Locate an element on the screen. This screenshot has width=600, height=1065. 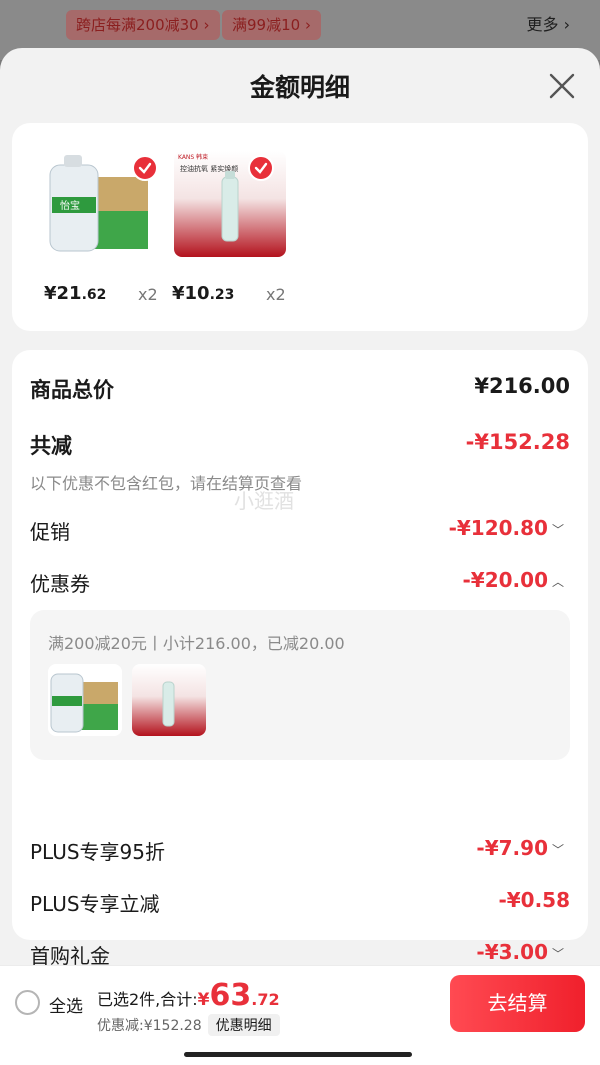
coupon-product-thumb-water is located at coordinates (85, 700).